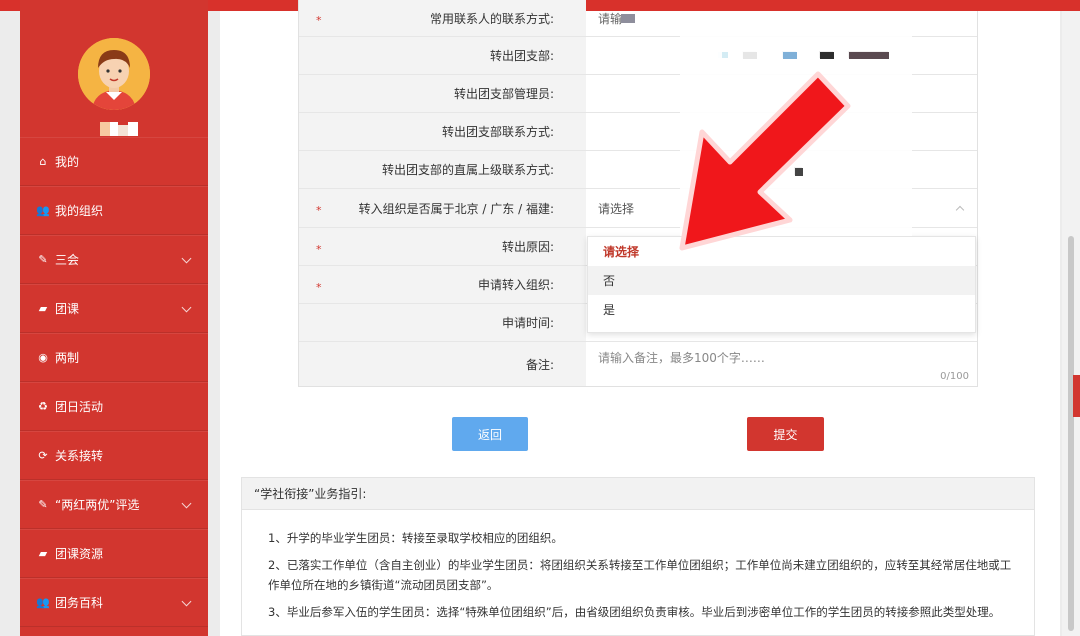 The height and width of the screenshot is (636, 1080). Describe the element at coordinates (119, 129) in the screenshot. I see `username-redacted` at that location.